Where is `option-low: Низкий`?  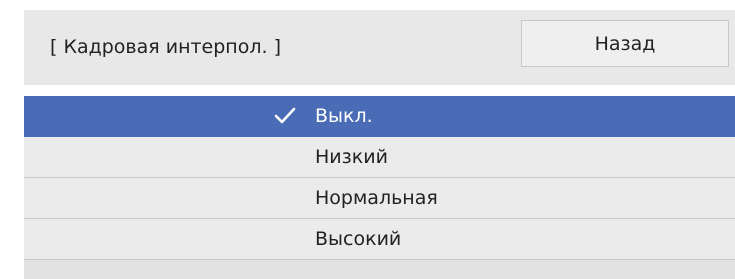
option-low: Низкий is located at coordinates (379, 157).